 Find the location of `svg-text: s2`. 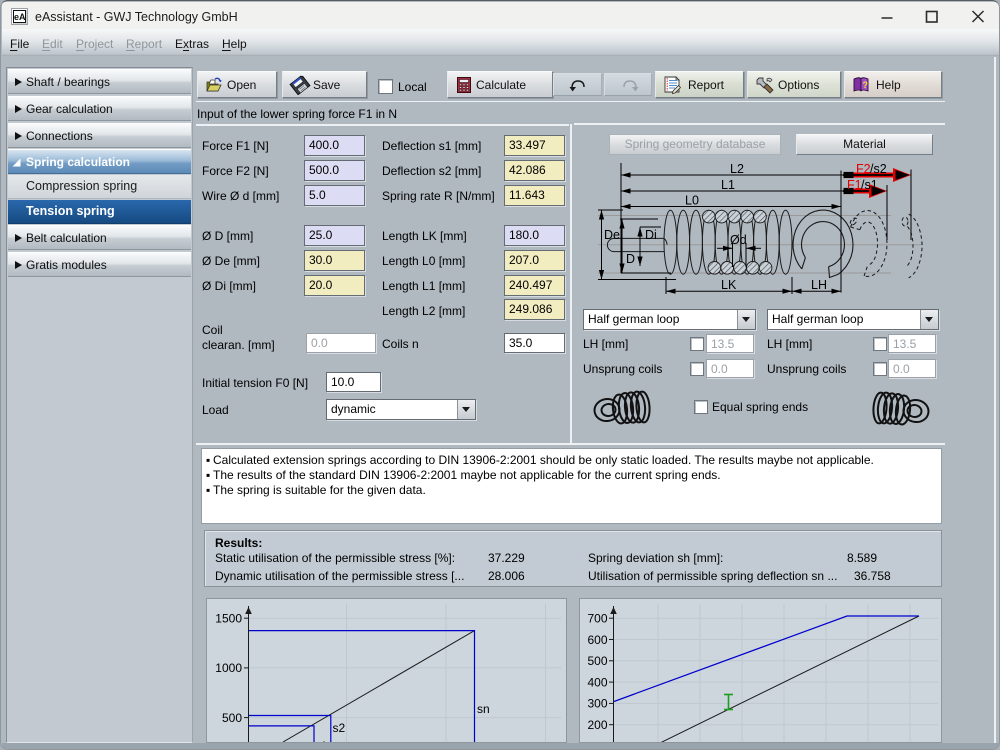

svg-text: s2 is located at coordinates (339, 728).